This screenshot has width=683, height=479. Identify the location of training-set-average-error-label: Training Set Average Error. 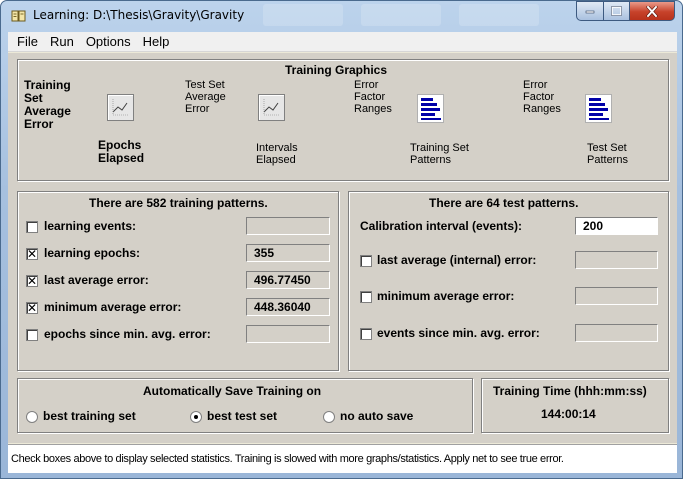
(47, 105).